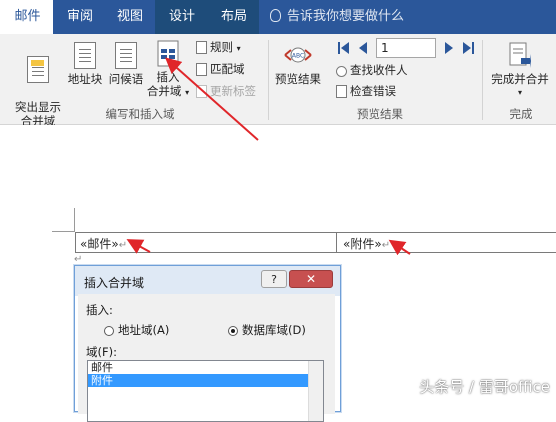 Image resolution: width=556 pixels, height=422 pixels. I want to click on finish-merge-icon, so click(520, 55).